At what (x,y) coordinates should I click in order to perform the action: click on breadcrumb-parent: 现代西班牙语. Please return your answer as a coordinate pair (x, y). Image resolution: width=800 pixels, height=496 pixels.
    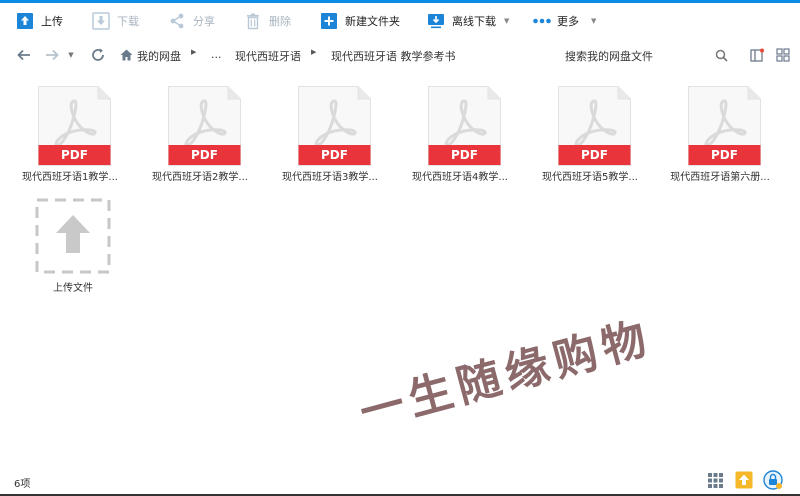
    Looking at the image, I should click on (268, 56).